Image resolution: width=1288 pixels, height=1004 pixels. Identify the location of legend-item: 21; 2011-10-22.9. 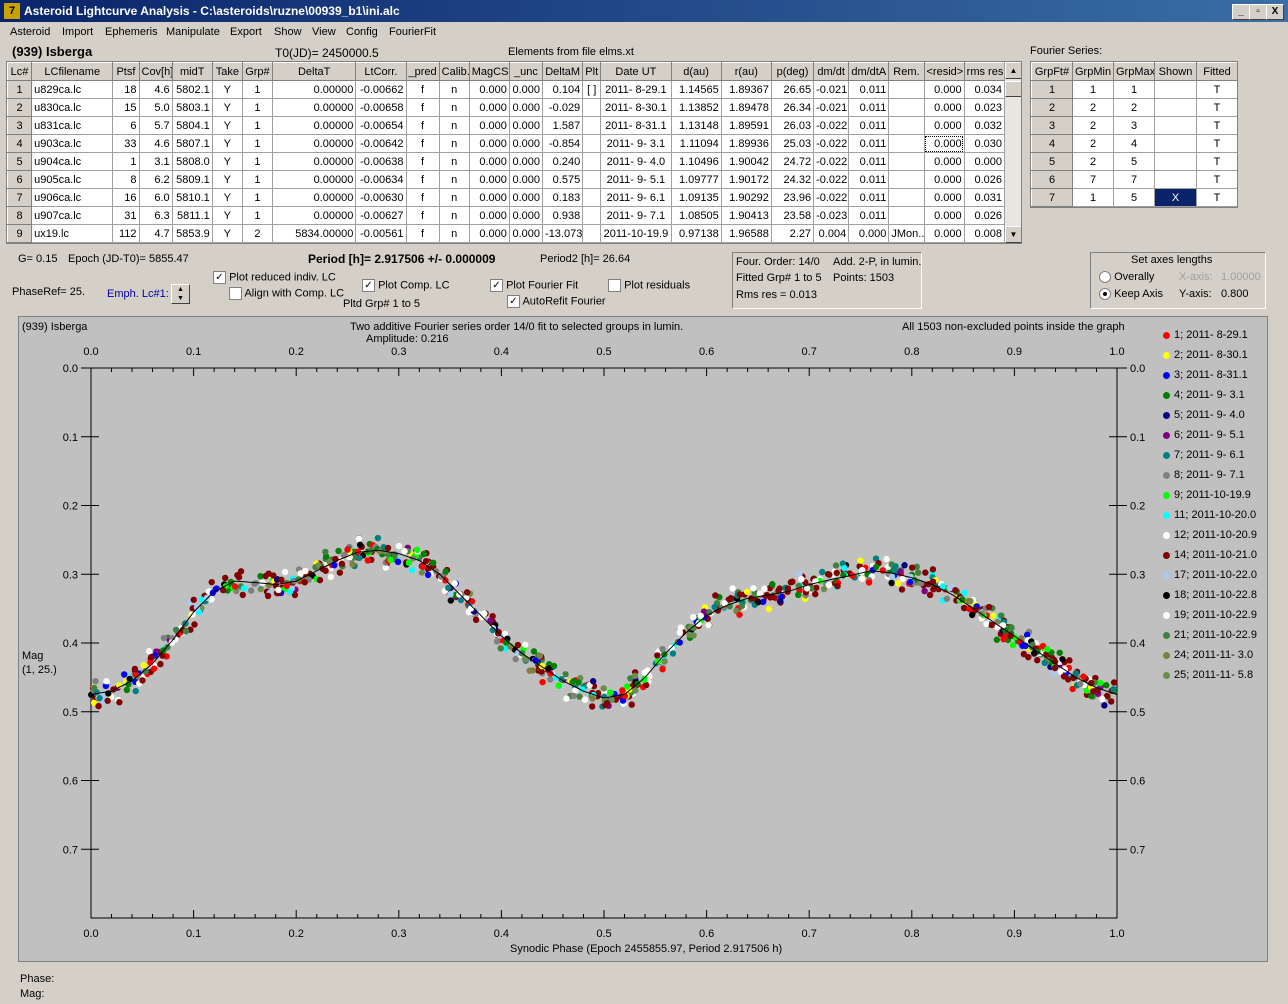
(1210, 635).